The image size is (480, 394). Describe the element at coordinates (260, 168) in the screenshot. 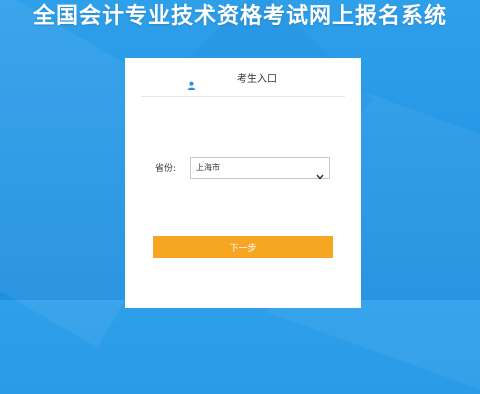

I see `province-select: 上海市` at that location.